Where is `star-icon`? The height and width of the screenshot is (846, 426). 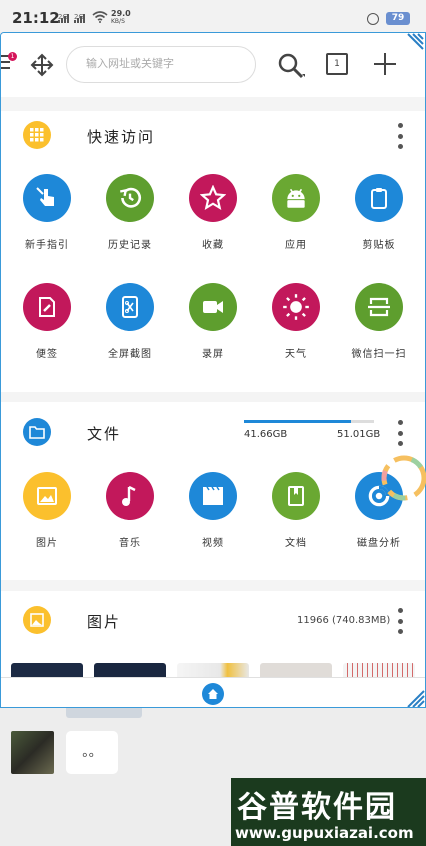 star-icon is located at coordinates (213, 198).